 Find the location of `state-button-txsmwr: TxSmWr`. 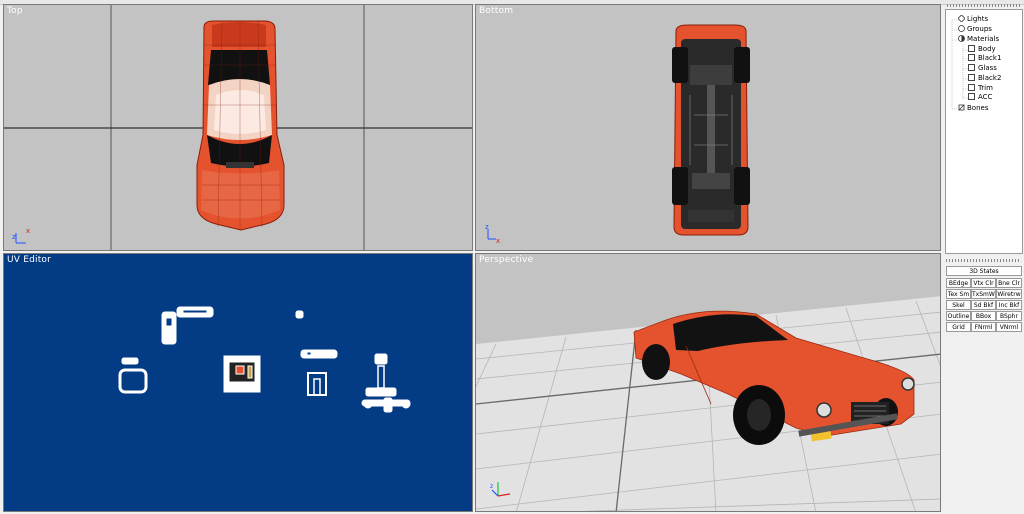

state-button-txsmwr: TxSmWr is located at coordinates (983, 294).